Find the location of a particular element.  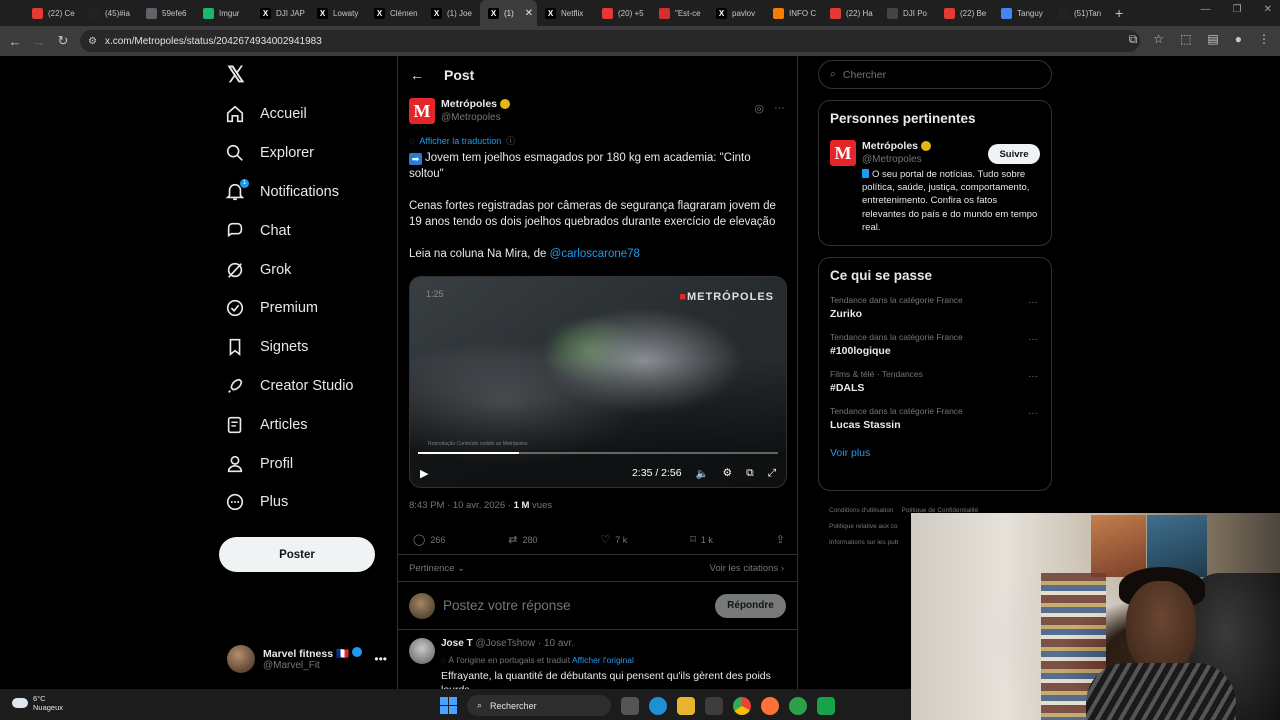

taskbar-search: ⌕ Rechercher is located at coordinates (539, 705).